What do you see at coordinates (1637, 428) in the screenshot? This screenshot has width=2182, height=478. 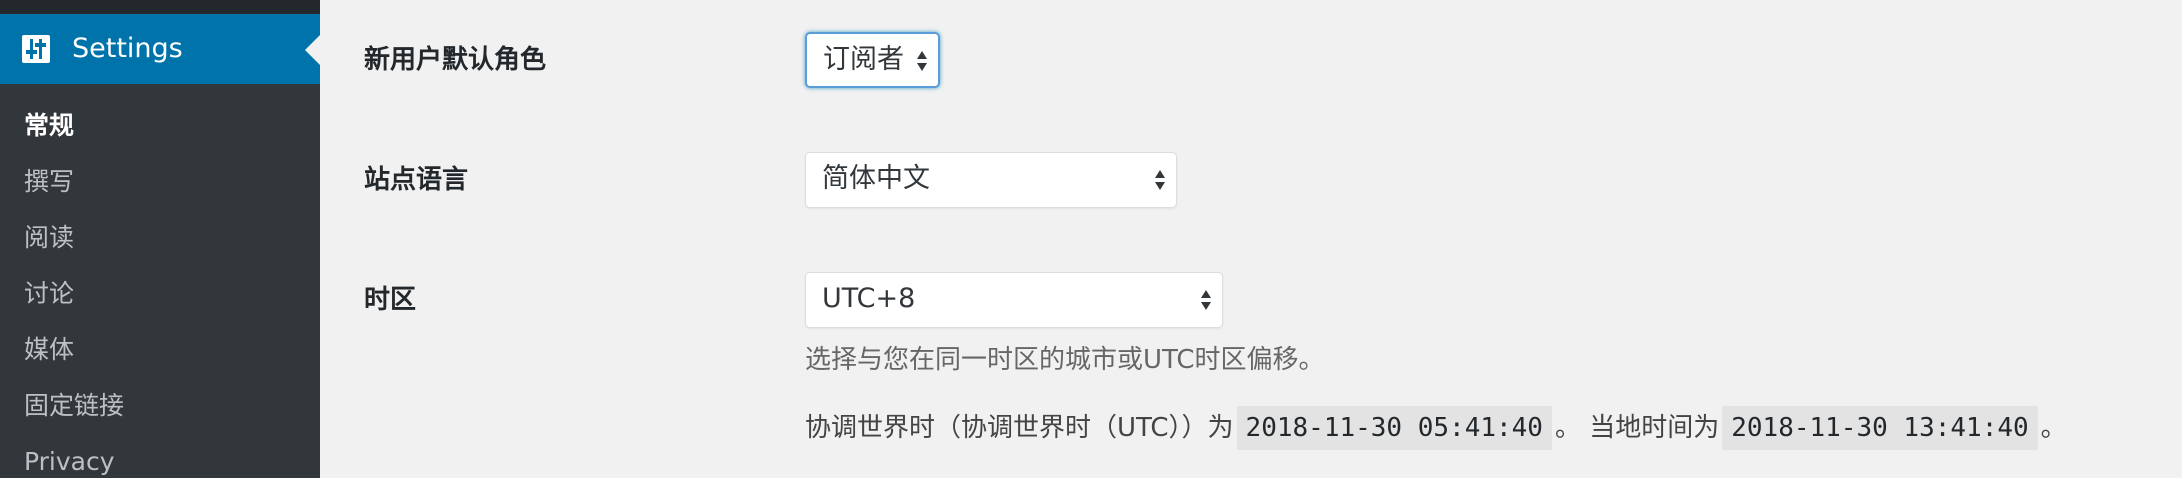 I see `local-prefix-text: 。 当地时间为` at bounding box center [1637, 428].